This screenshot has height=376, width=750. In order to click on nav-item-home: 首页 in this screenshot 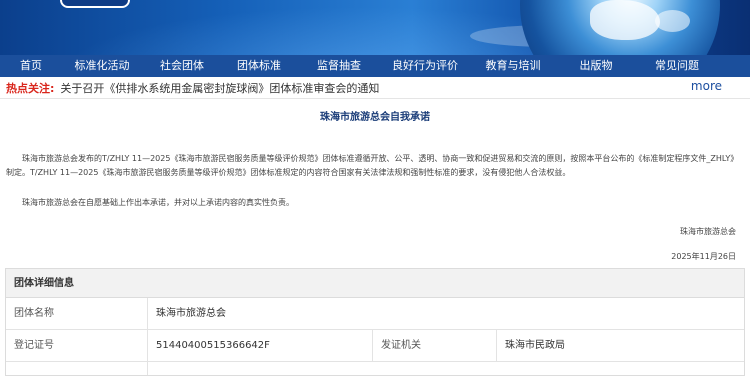, I will do `click(31, 66)`.